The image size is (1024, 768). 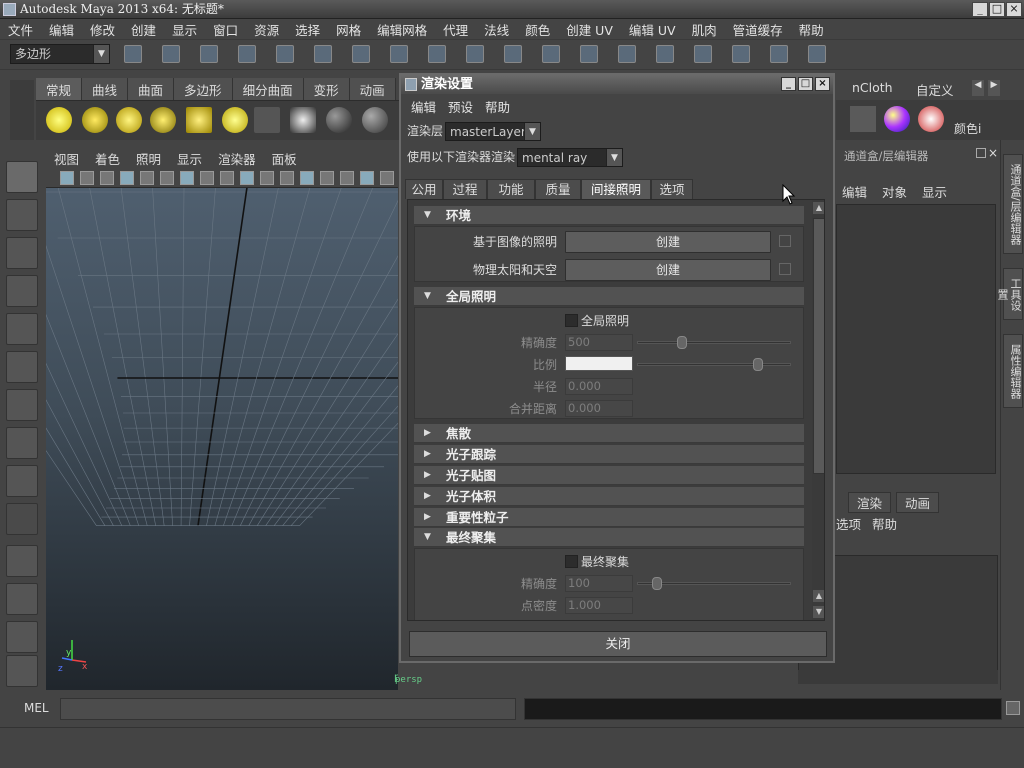 I want to click on shelf-tab-5: 变形, so click(x=326, y=89).